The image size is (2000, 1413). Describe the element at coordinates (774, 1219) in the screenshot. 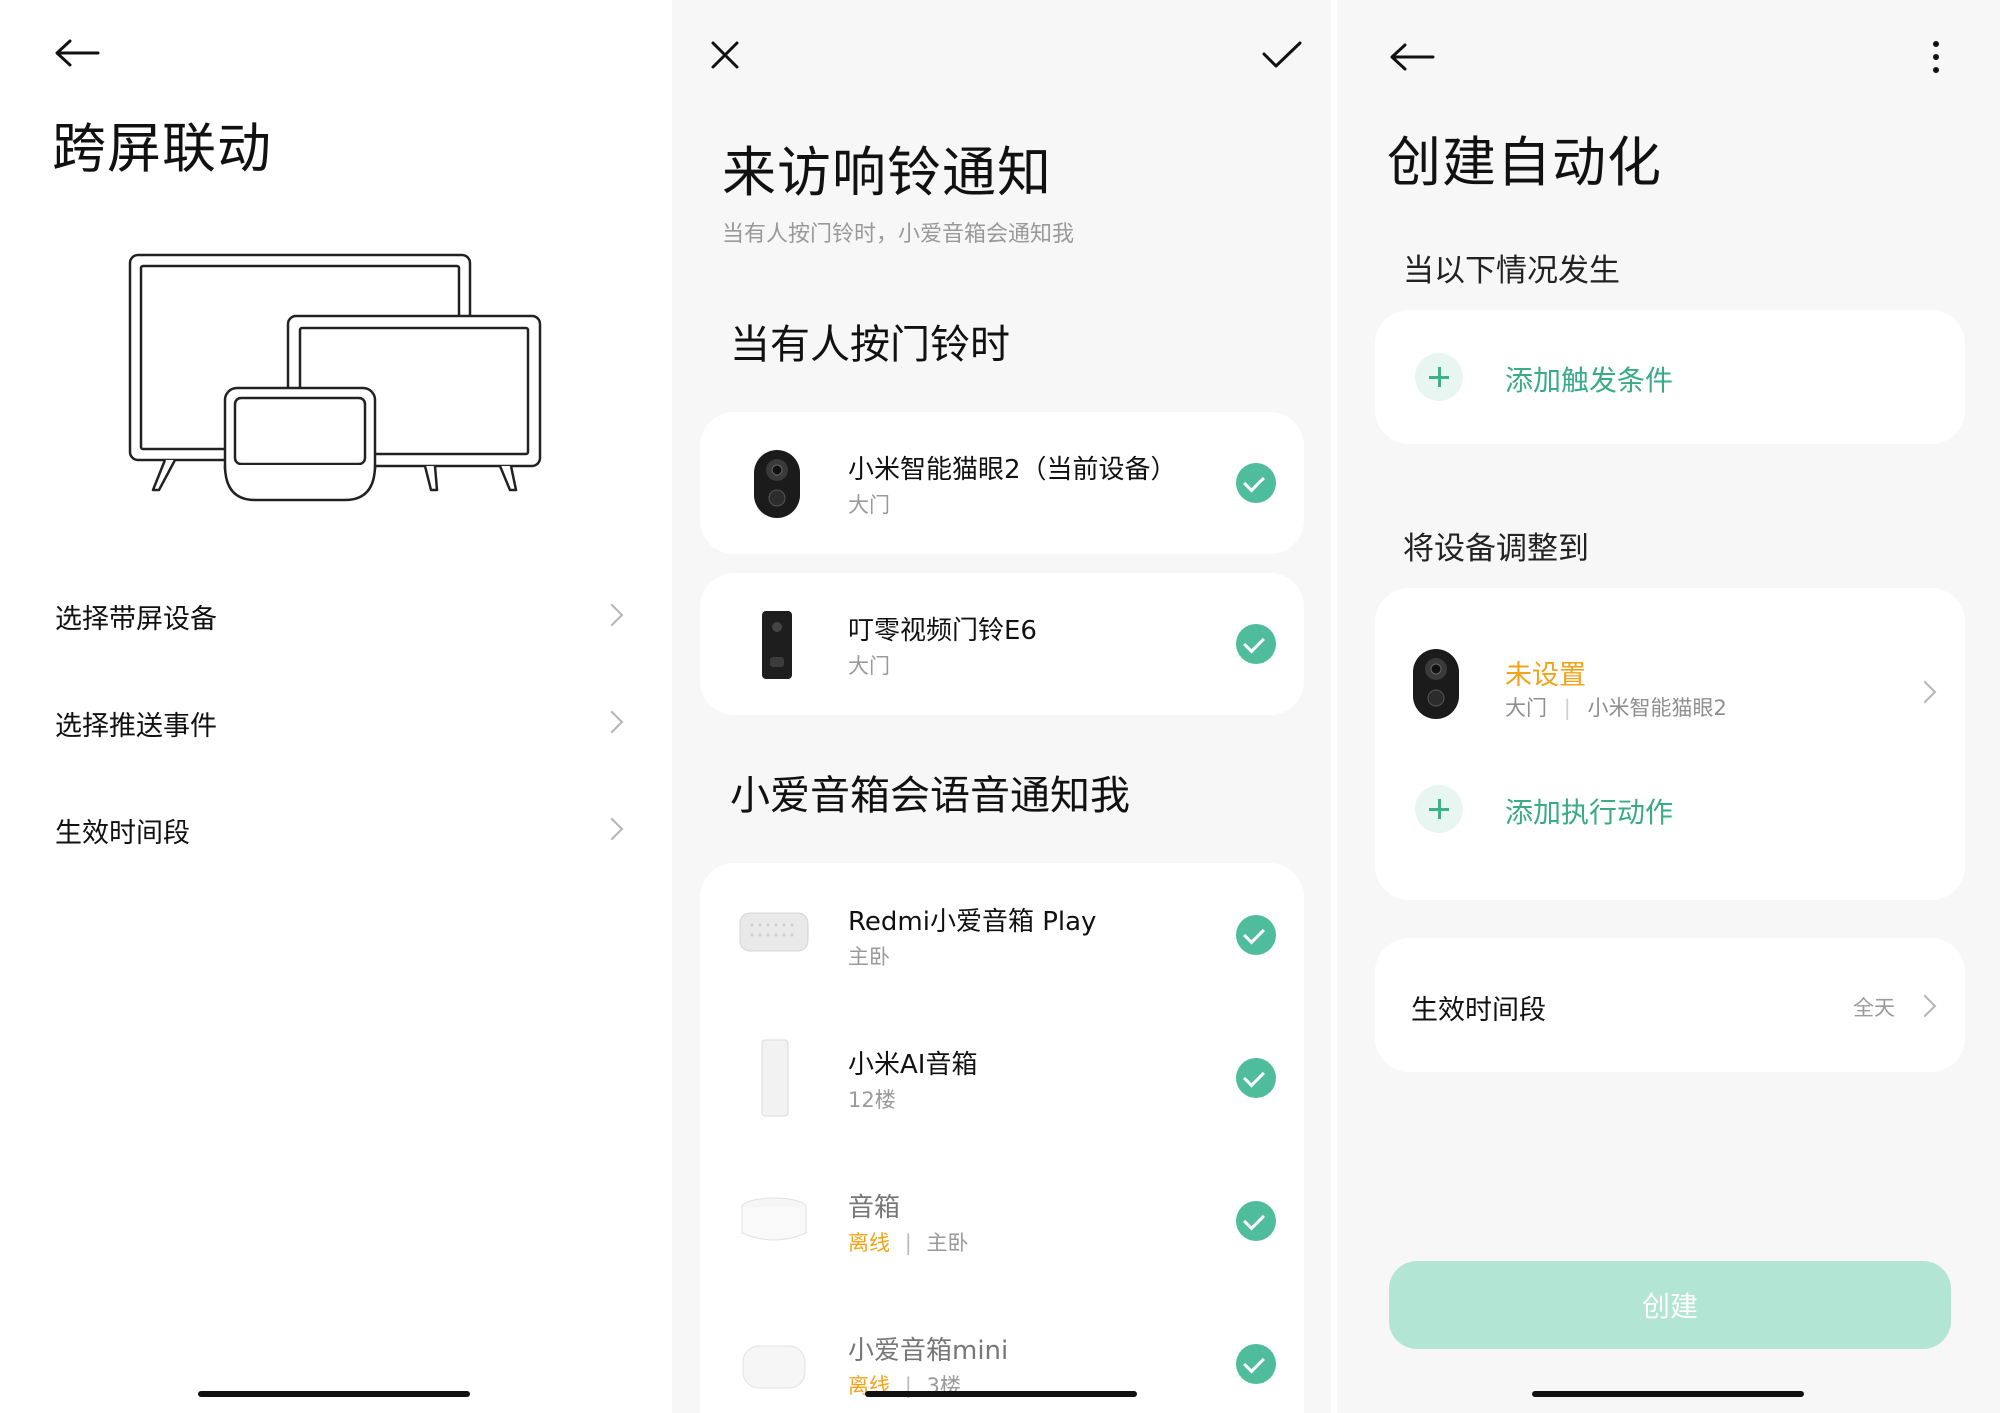

I see `round-speaker-icon` at that location.